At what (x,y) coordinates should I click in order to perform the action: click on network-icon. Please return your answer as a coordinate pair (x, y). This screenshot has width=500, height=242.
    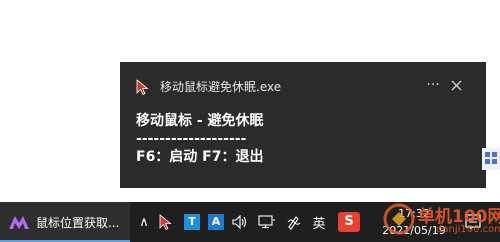
    Looking at the image, I should click on (267, 222).